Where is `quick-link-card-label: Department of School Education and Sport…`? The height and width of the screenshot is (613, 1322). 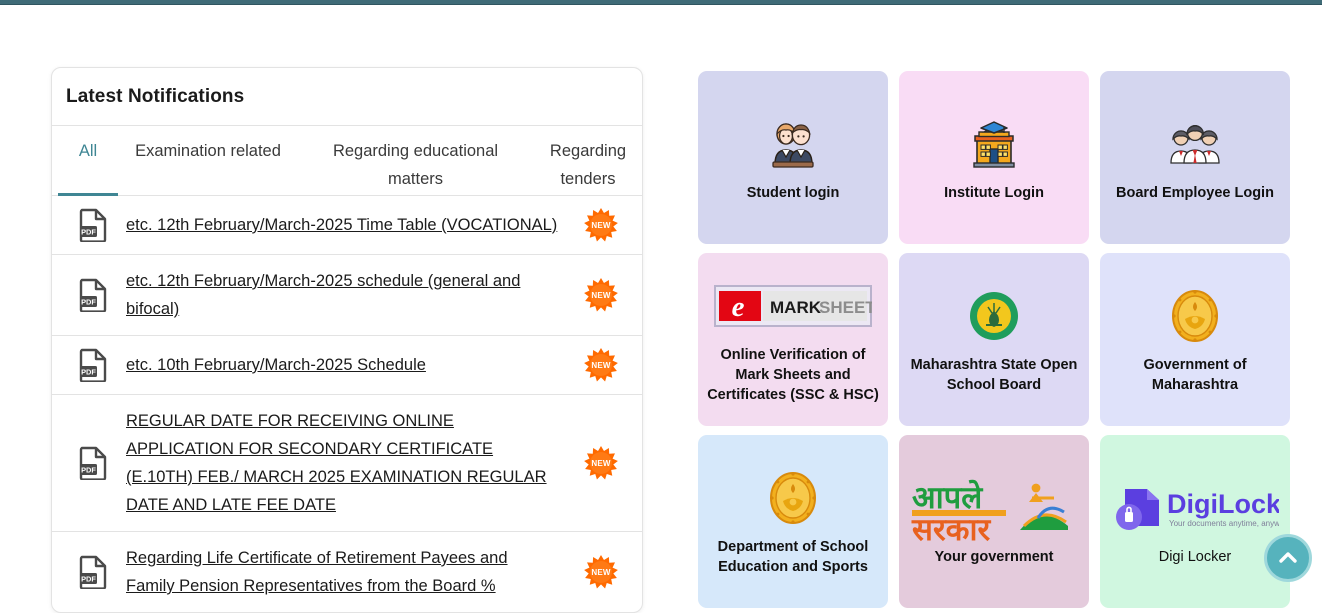 quick-link-card-label: Department of School Education and Sport… is located at coordinates (793, 556).